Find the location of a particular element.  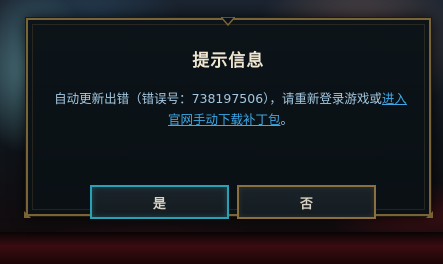

no-button-label: 否 is located at coordinates (306, 204).